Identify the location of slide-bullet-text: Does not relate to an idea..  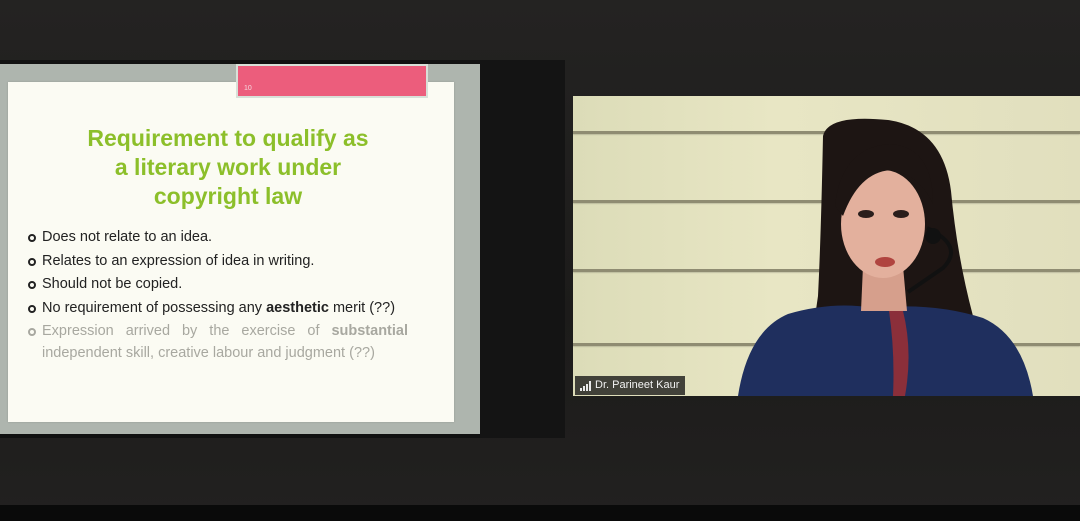
(127, 237).